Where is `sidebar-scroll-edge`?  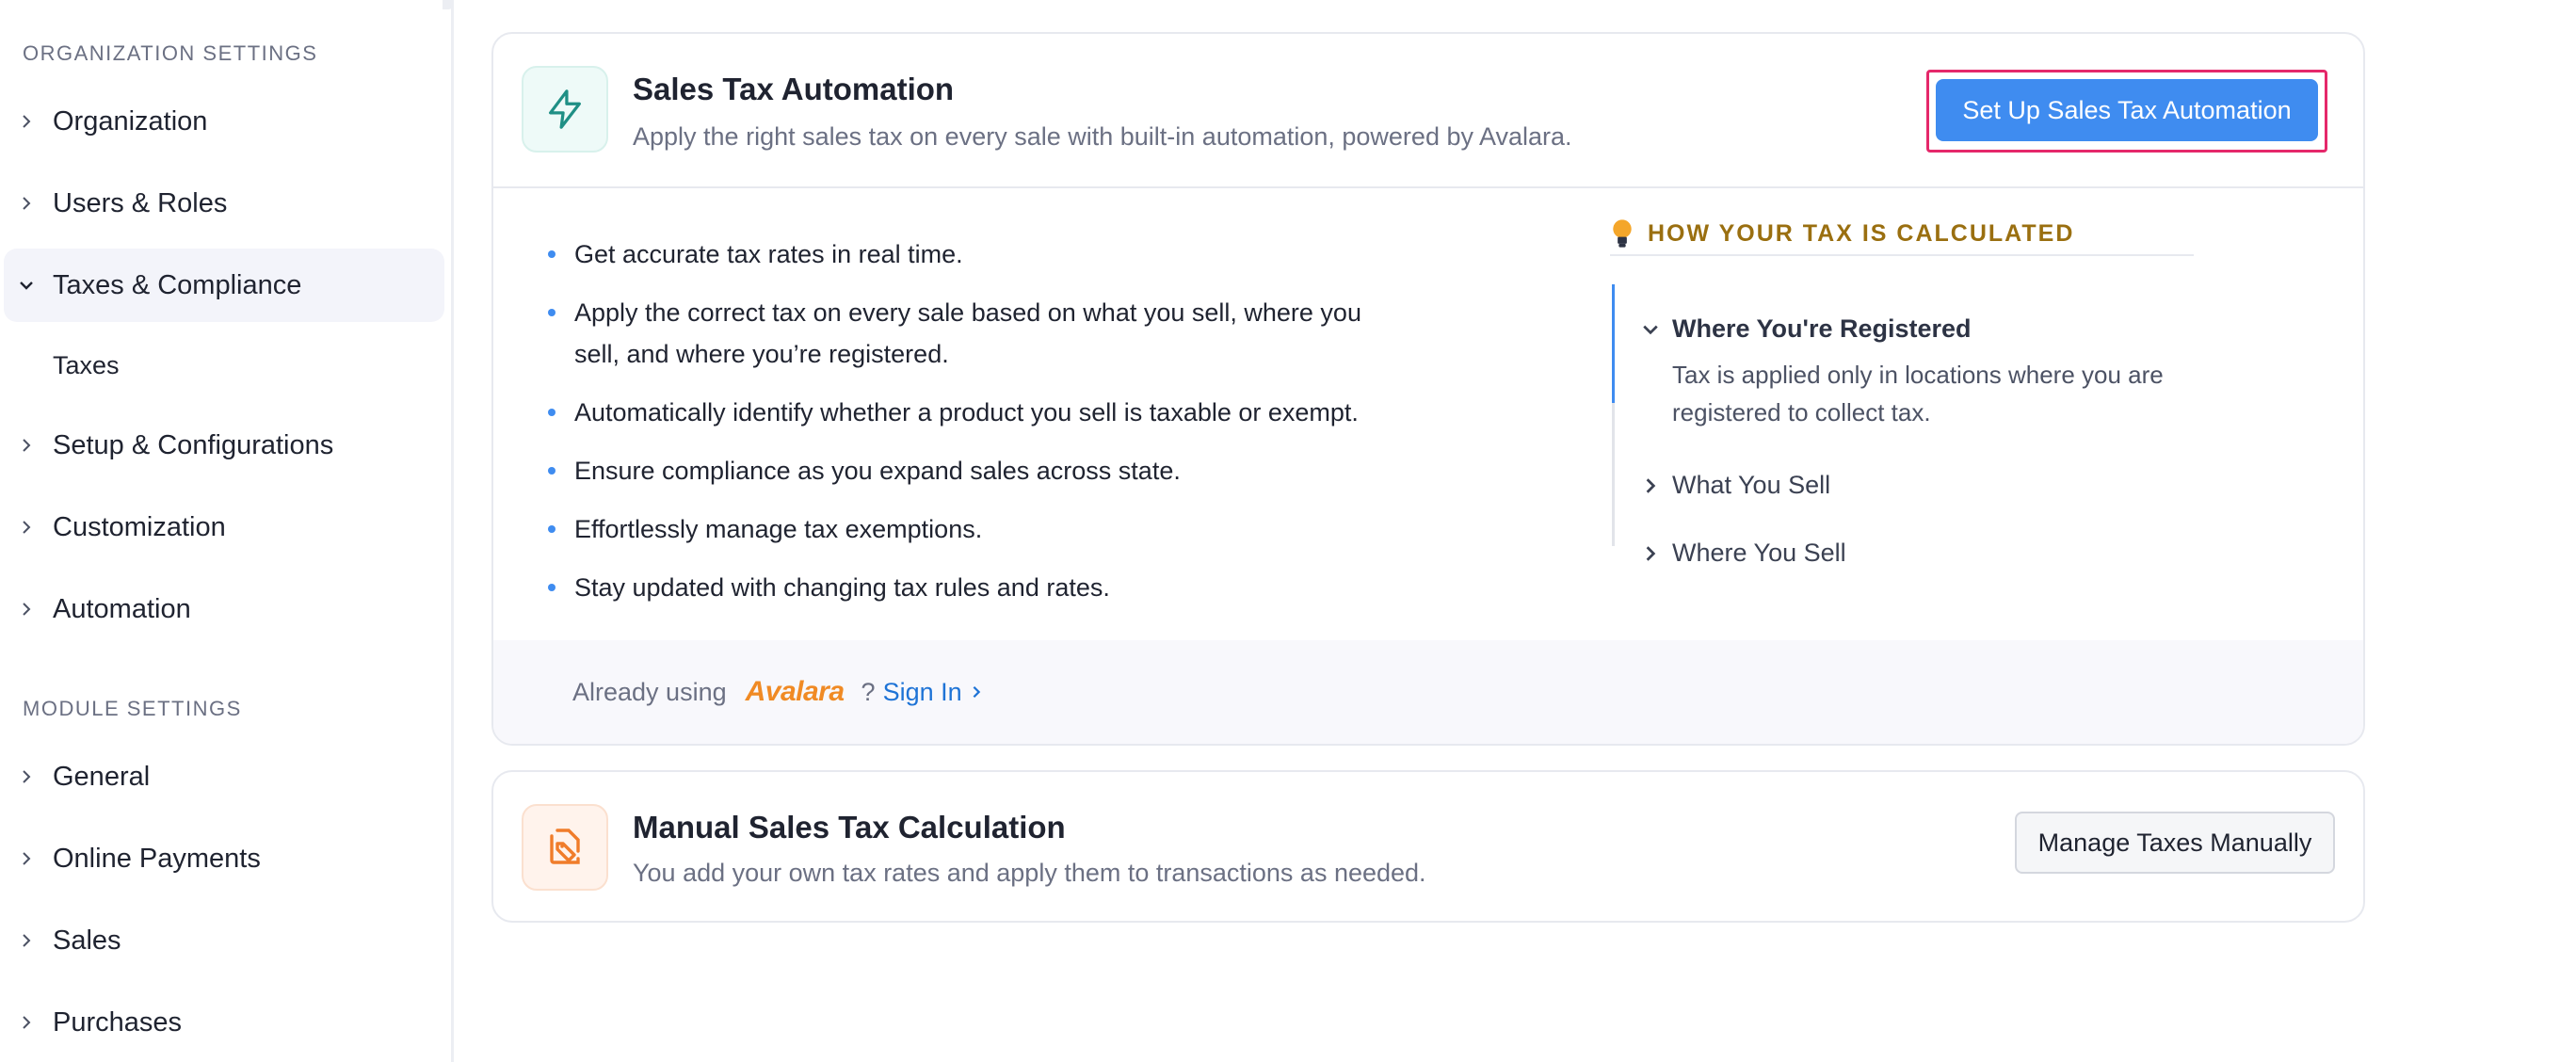
sidebar-scroll-edge is located at coordinates (448, 4).